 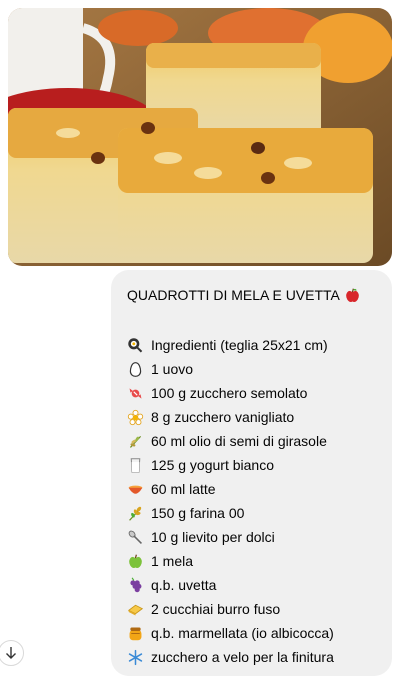 I want to click on ingredient-line: 60 ml latte, so click(x=253, y=489).